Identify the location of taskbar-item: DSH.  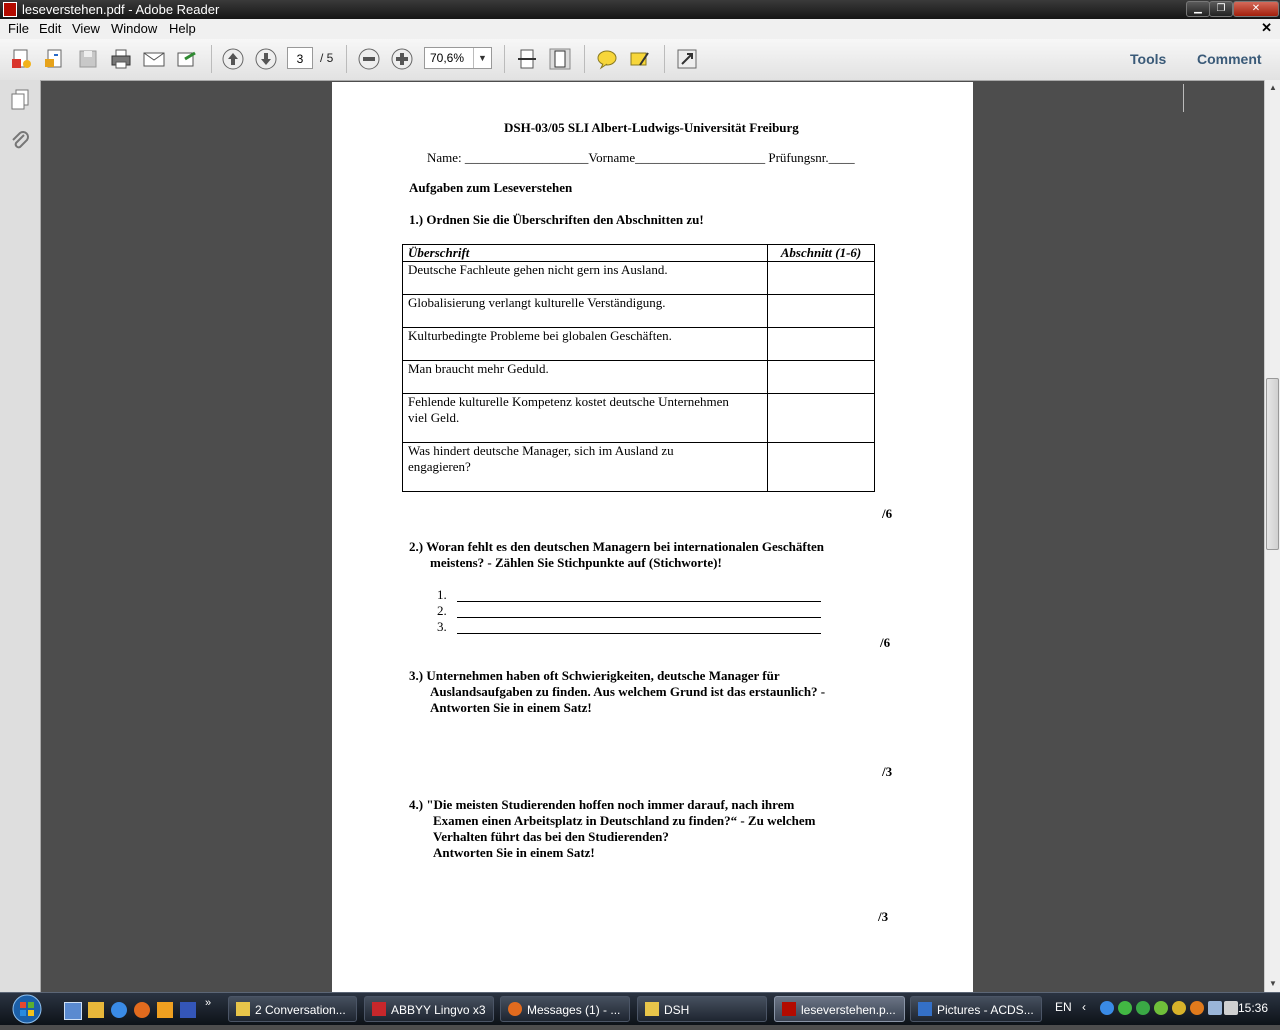
(702, 1009).